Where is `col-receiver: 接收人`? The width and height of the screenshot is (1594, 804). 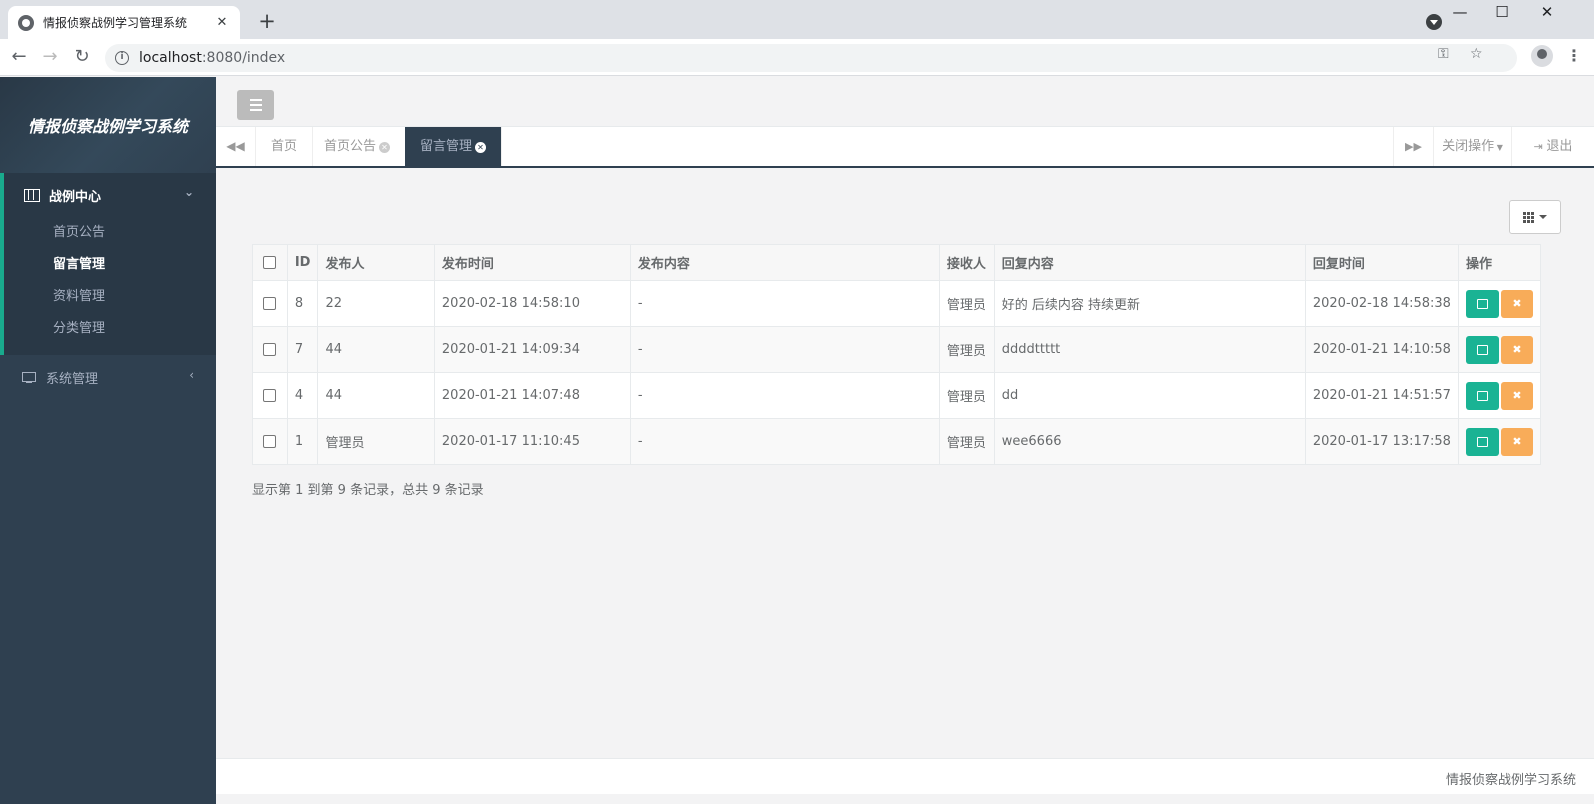
col-receiver: 接收人 is located at coordinates (966, 262).